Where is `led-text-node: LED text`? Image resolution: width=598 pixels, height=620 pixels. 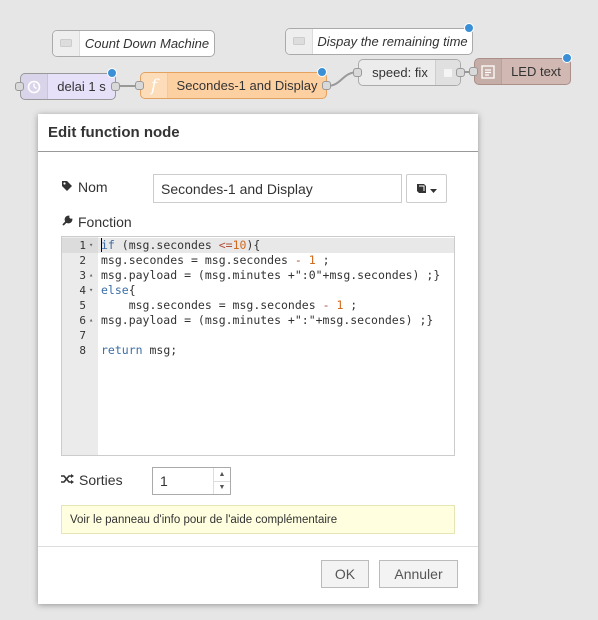 led-text-node: LED text is located at coordinates (522, 71).